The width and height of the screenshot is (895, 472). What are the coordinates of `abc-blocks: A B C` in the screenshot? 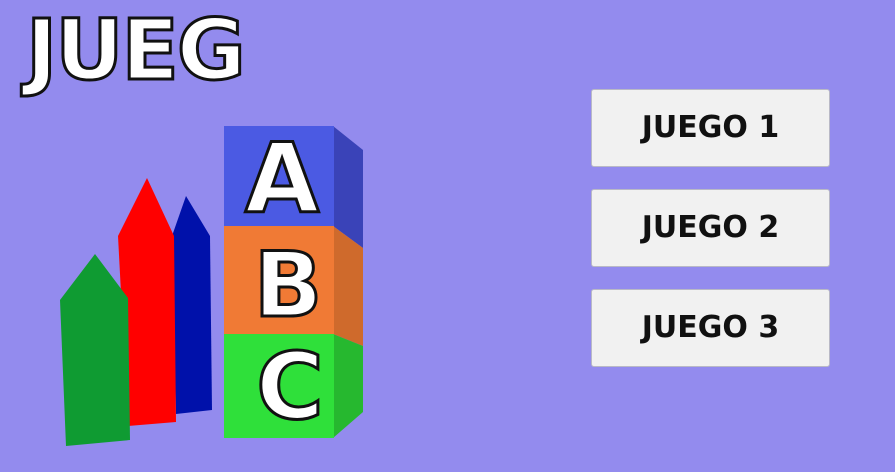 It's located at (293, 282).